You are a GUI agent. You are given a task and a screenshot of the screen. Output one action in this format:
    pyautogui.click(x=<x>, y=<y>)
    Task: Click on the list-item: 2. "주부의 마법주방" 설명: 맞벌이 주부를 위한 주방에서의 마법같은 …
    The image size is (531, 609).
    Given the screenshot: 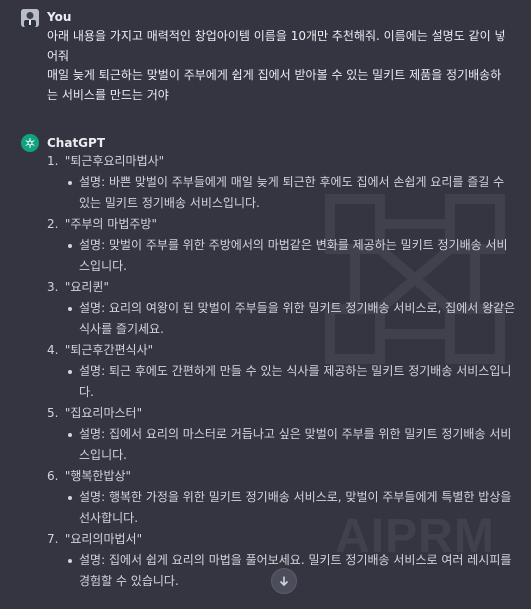 What is the action you would take?
    pyautogui.click(x=282, y=245)
    